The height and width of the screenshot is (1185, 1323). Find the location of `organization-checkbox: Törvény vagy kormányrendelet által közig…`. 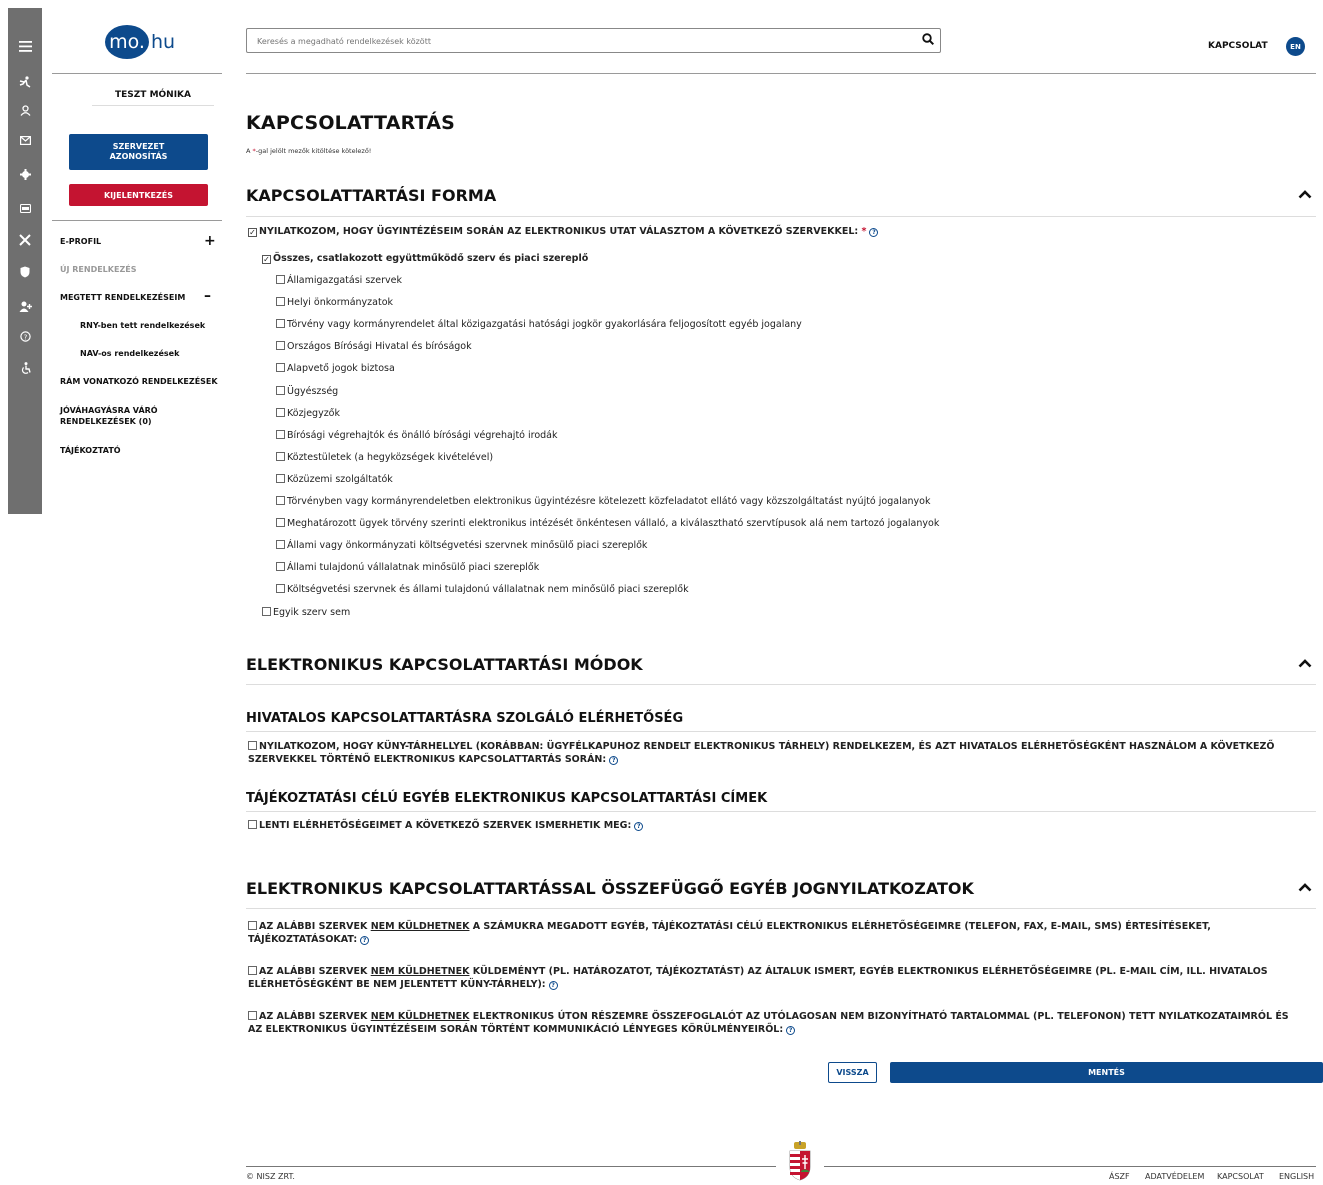

organization-checkbox: Törvény vagy kormányrendelet által közig… is located at coordinates (539, 324).